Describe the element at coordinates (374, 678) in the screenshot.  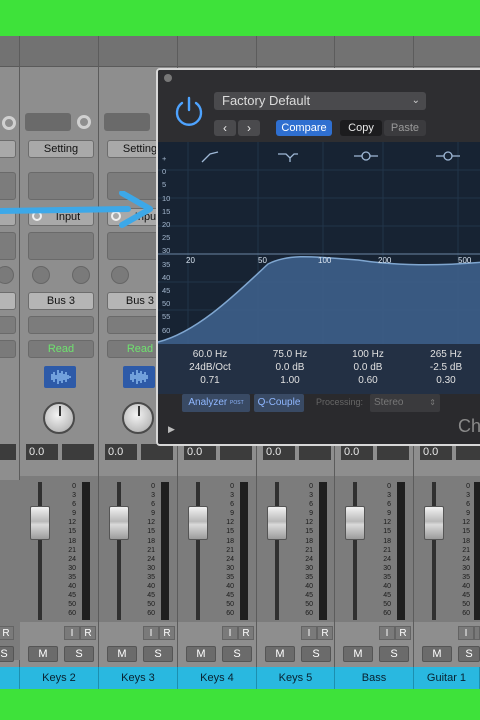
I see `channel-name: Bass` at that location.